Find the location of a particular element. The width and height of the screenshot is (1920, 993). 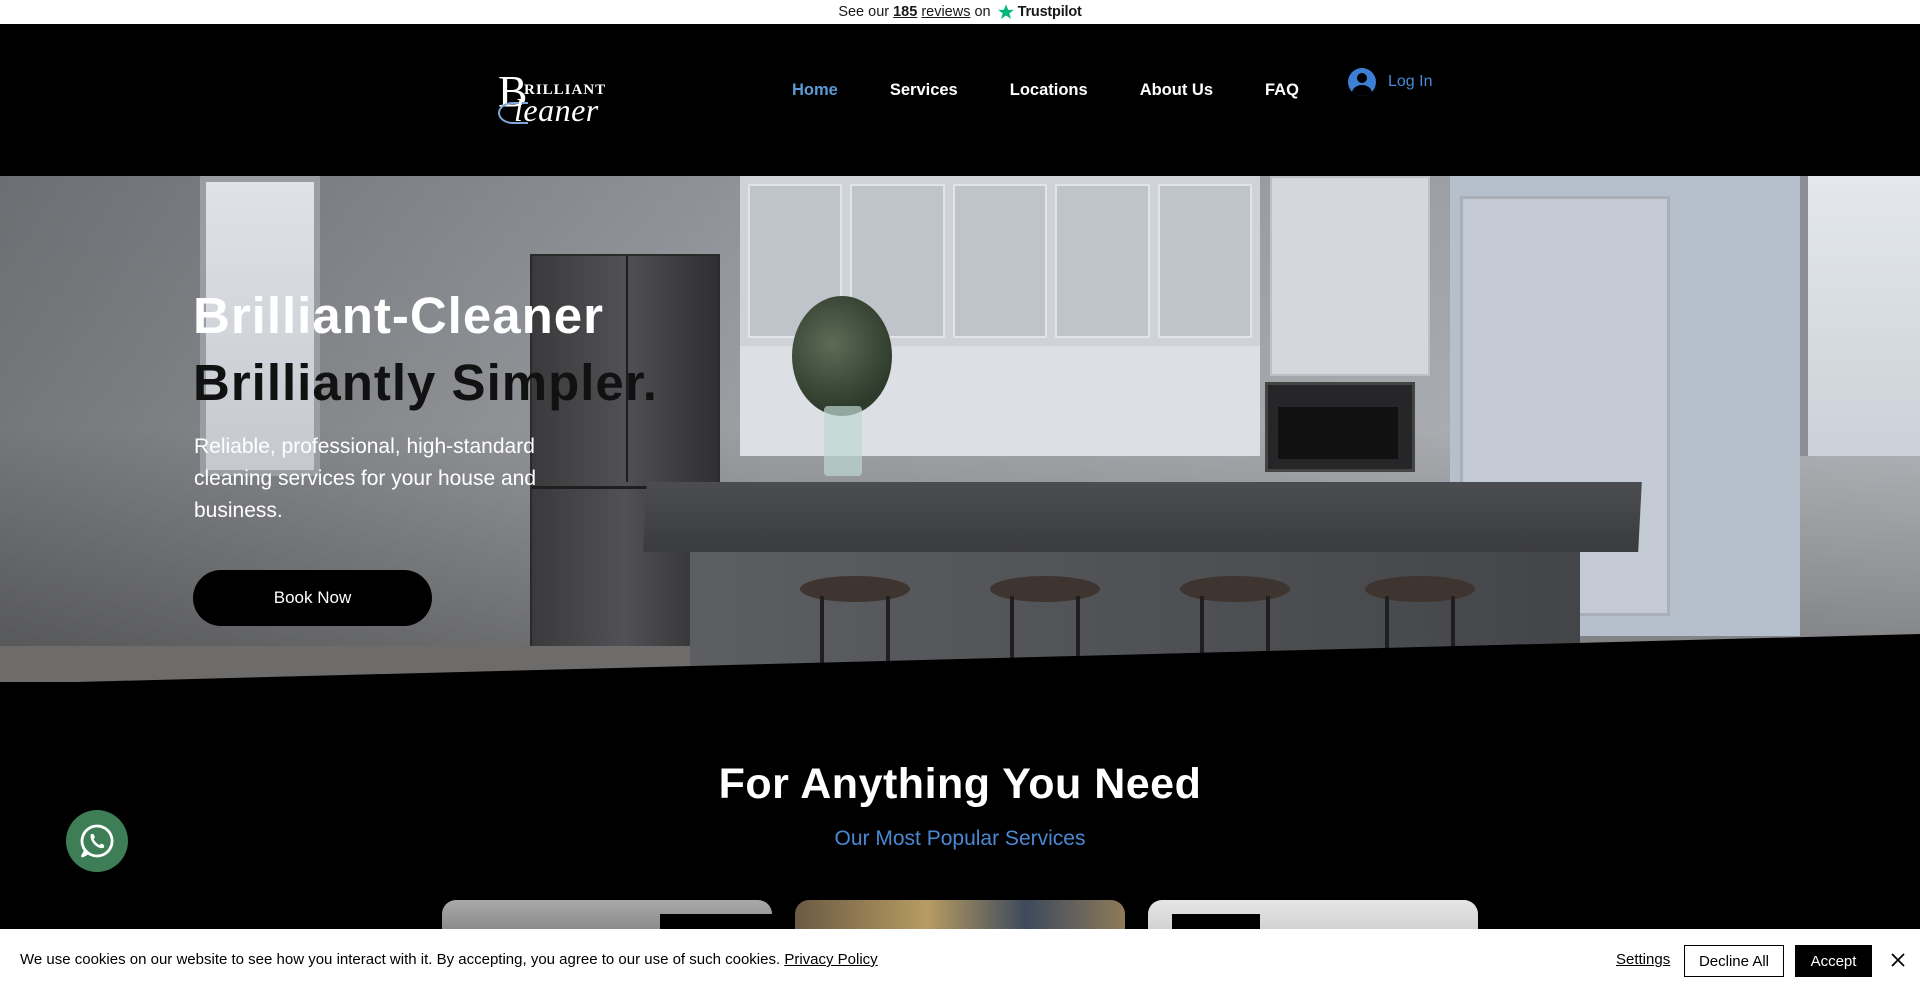

logo-cleaner: leaner is located at coordinates (556, 110).